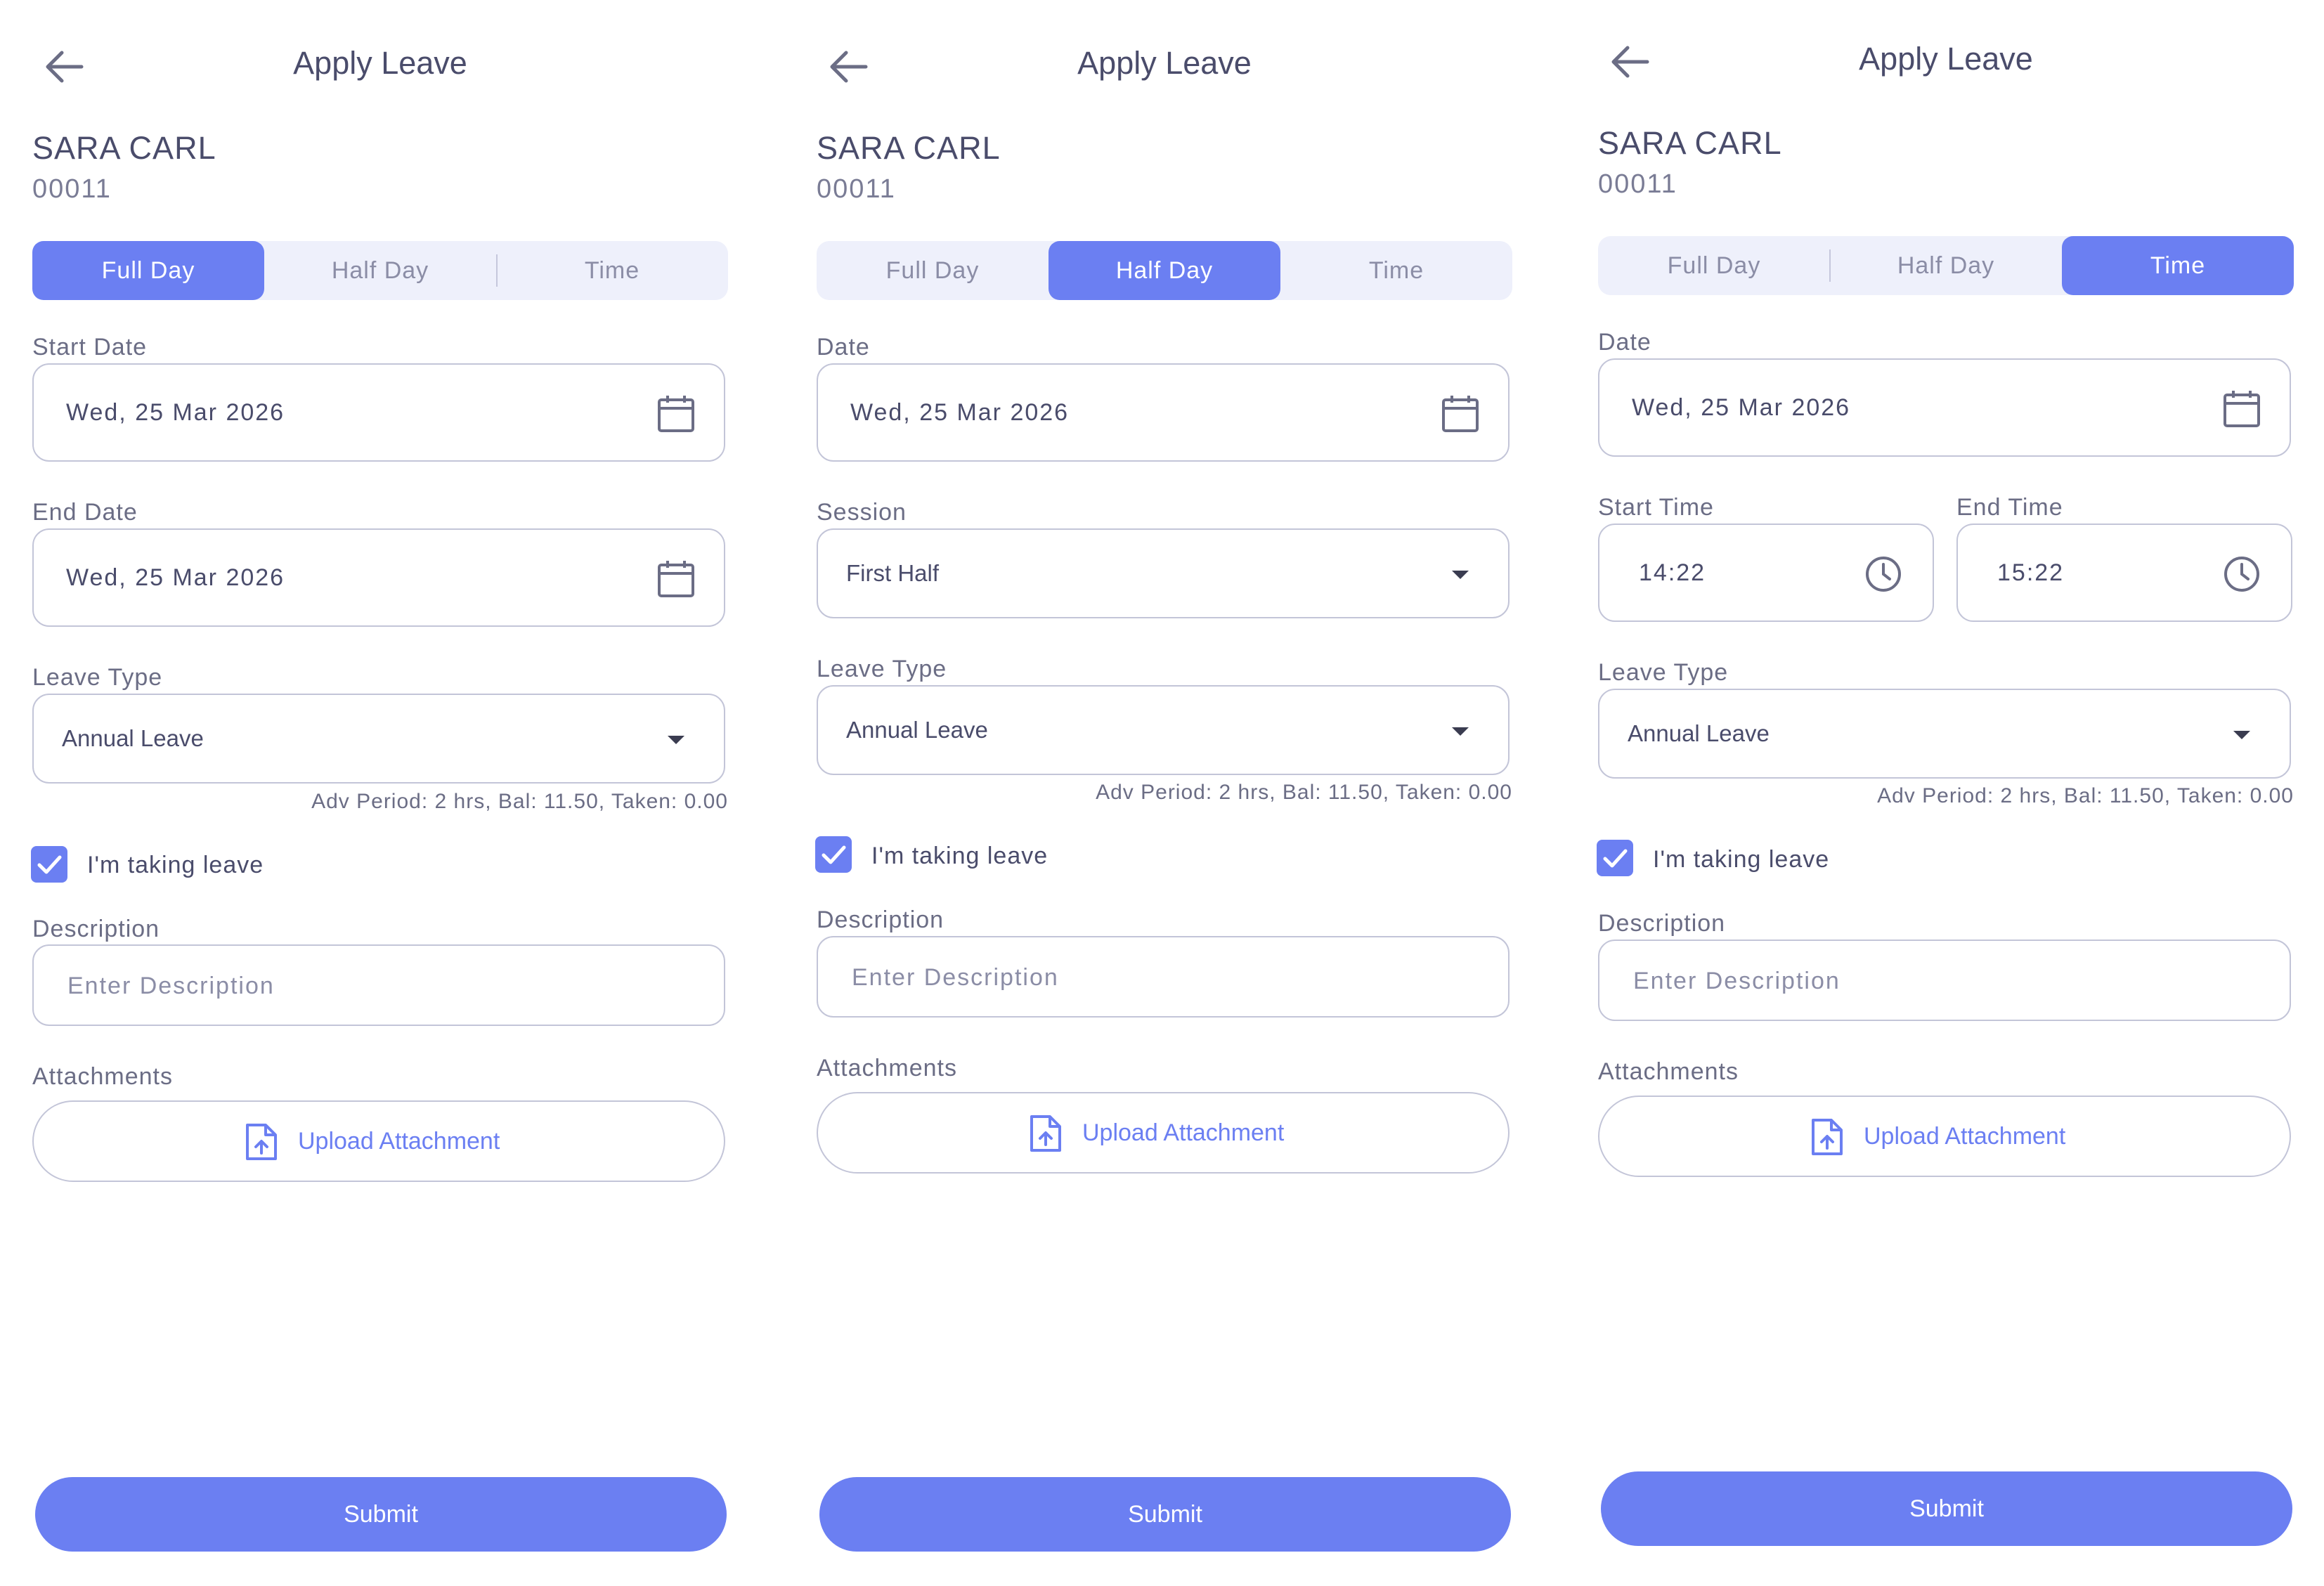 This screenshot has width=2324, height=1586. Describe the element at coordinates (85, 512) in the screenshot. I see `end-date-label: End Date` at that location.